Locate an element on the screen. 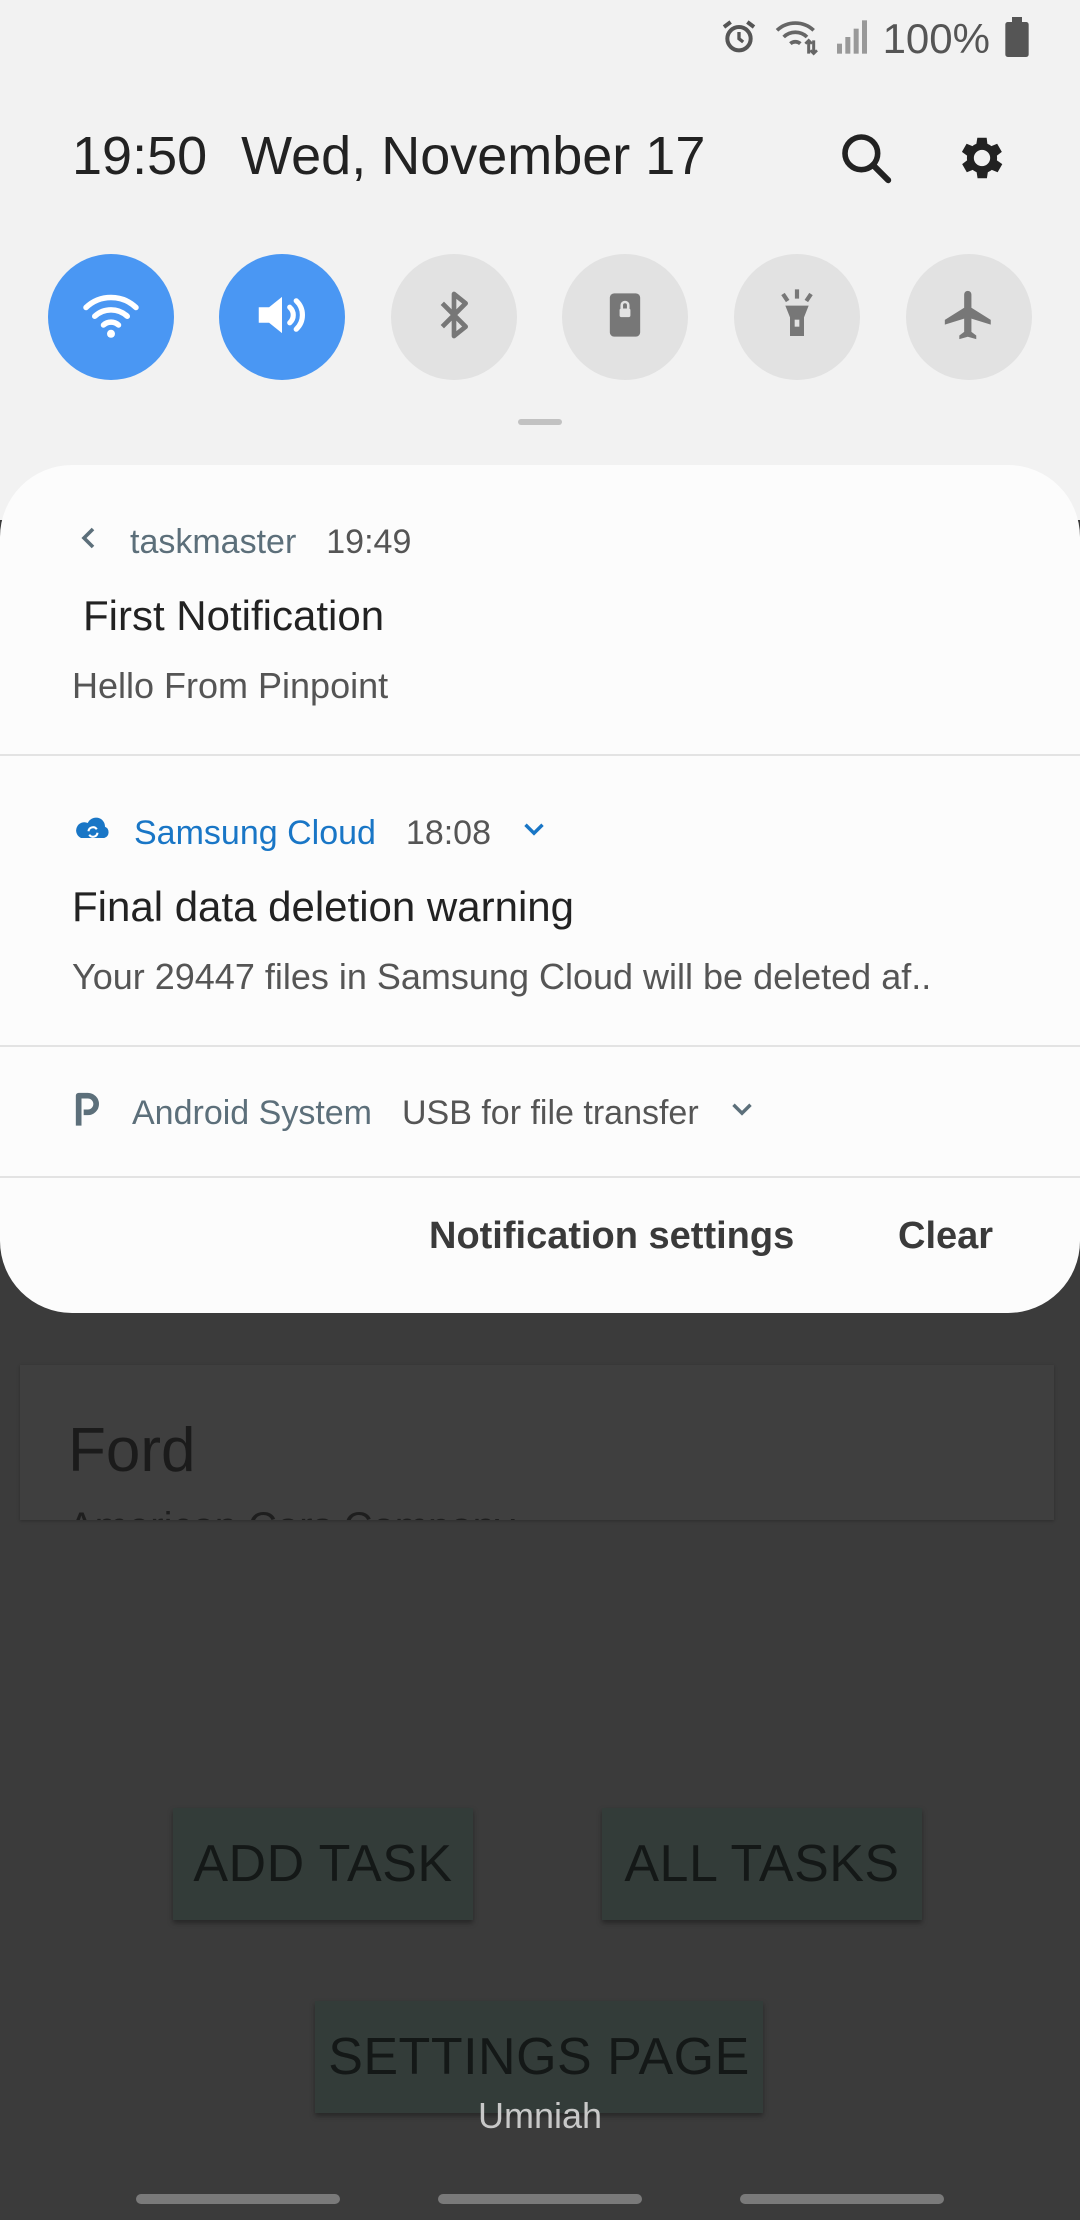  notification-settings-button: Notification settings is located at coordinates (611, 1245).